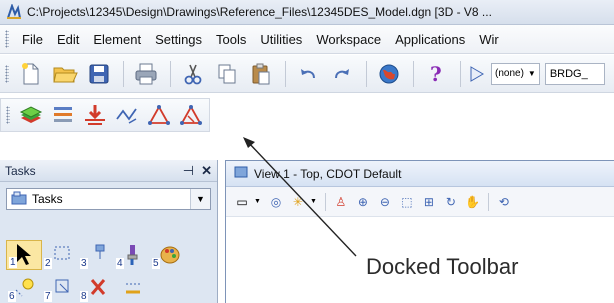  Describe the element at coordinates (48, 296) in the screenshot. I see `tool-number: 7` at that location.